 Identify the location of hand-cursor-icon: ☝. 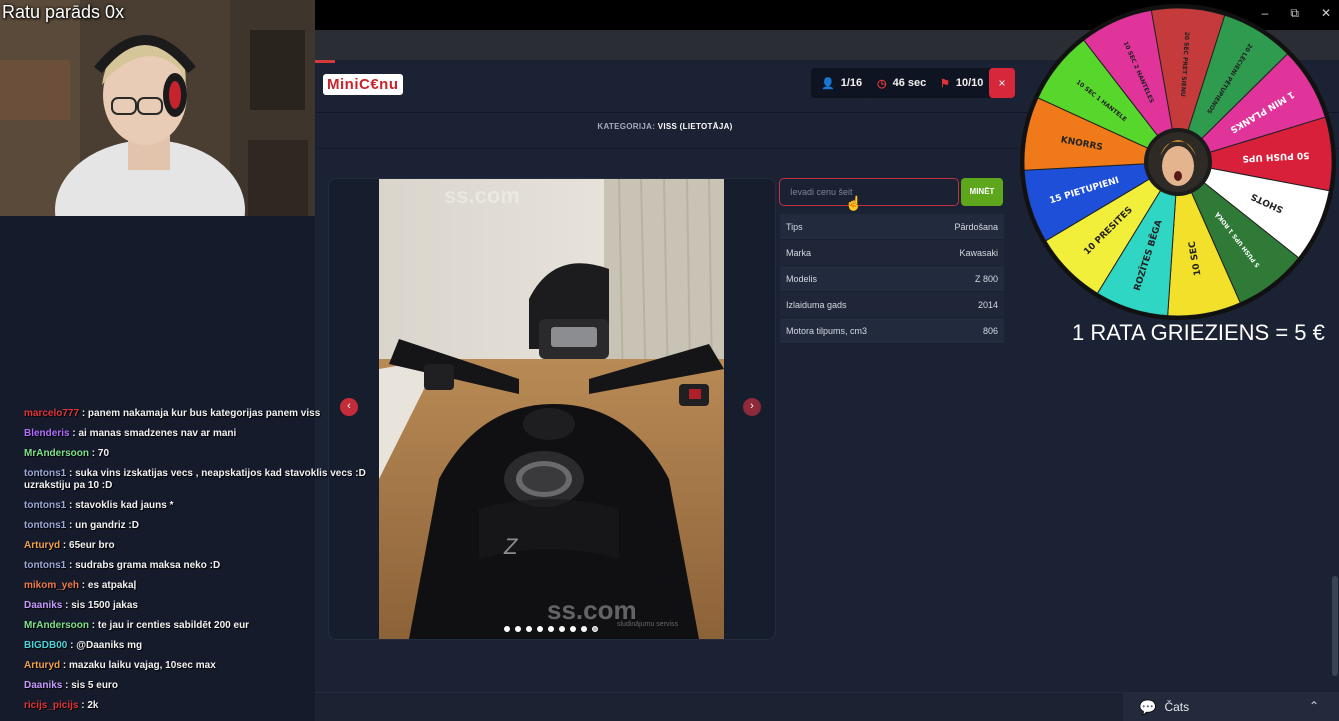
(854, 203).